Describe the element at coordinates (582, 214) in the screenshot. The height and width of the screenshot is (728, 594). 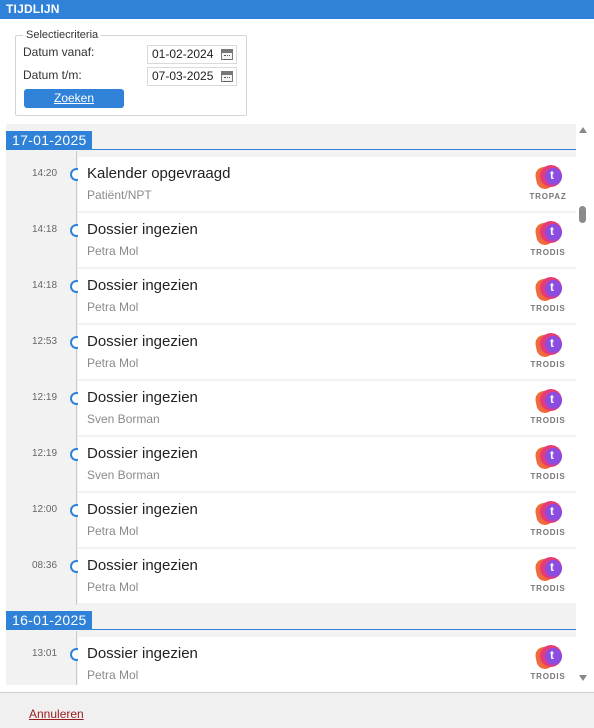
I see `scrollbar-thumb` at that location.